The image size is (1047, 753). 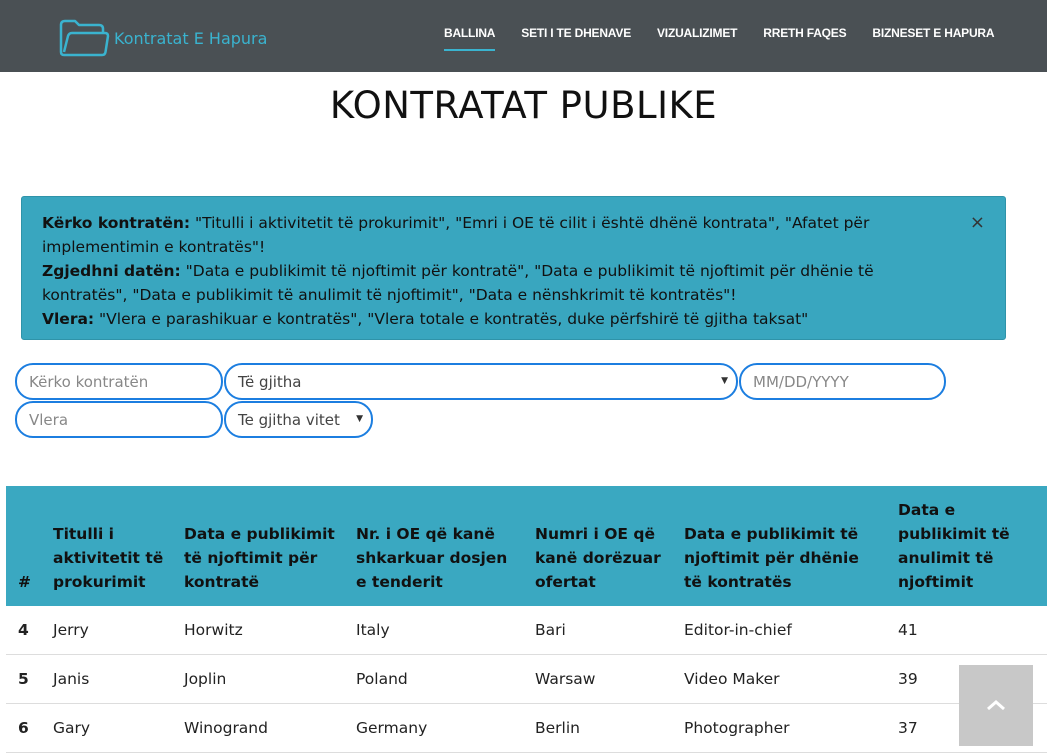 What do you see at coordinates (977, 223) in the screenshot?
I see `close-icon: ×` at bounding box center [977, 223].